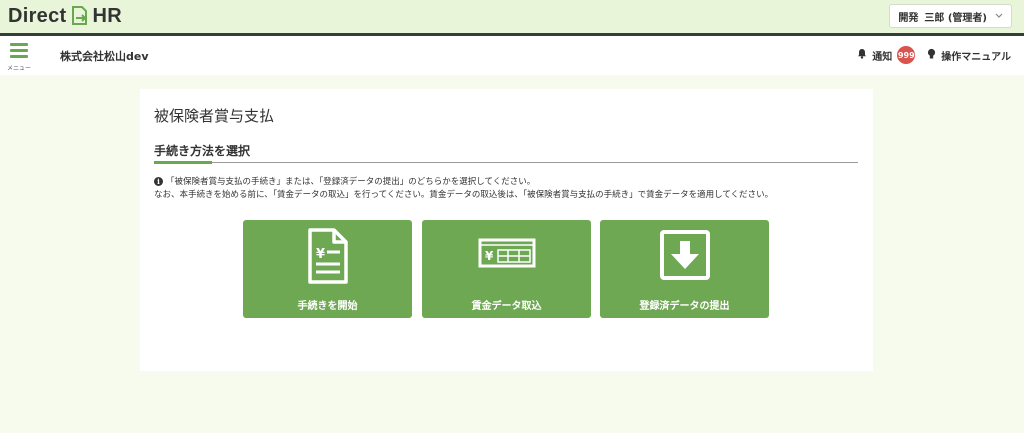 The image size is (1024, 433). I want to click on company-name: 株式会社松山dev, so click(104, 56).